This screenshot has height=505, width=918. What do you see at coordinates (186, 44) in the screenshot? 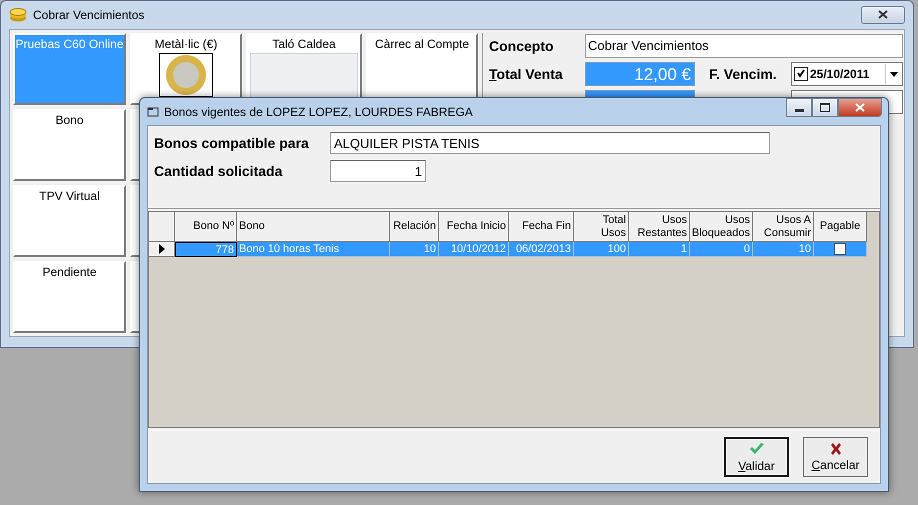
I see `payment-label: Metàl·lic (€)` at bounding box center [186, 44].